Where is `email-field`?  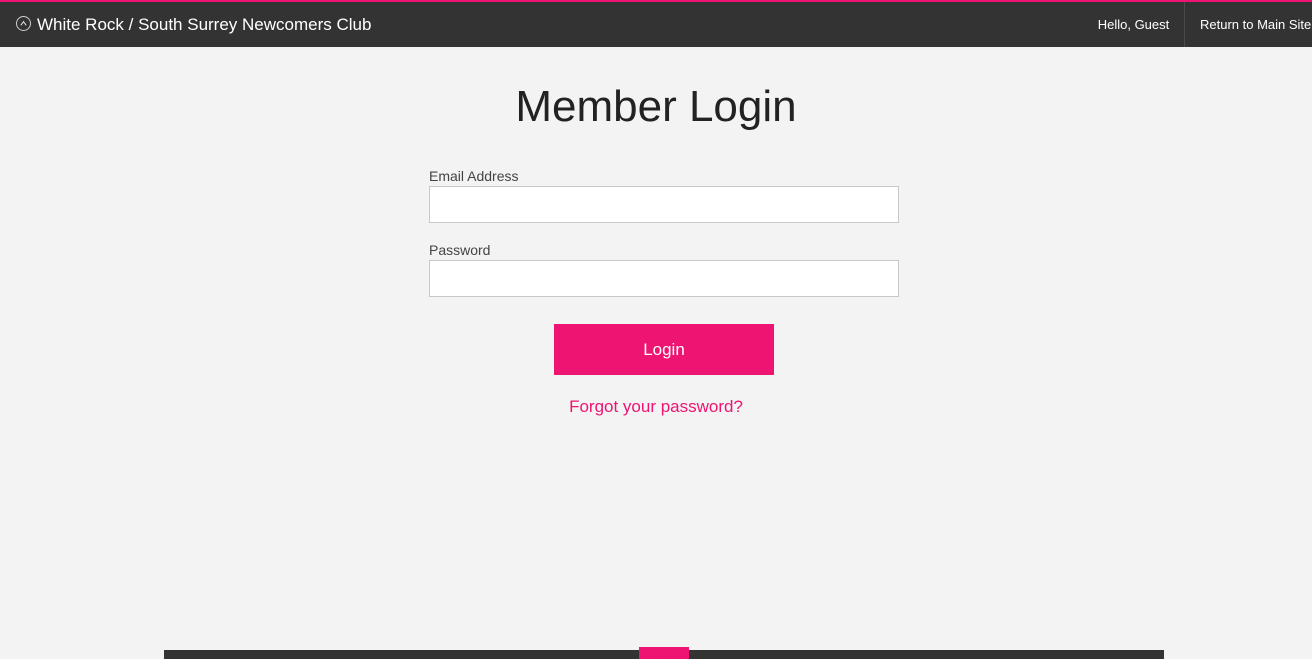 email-field is located at coordinates (664, 204).